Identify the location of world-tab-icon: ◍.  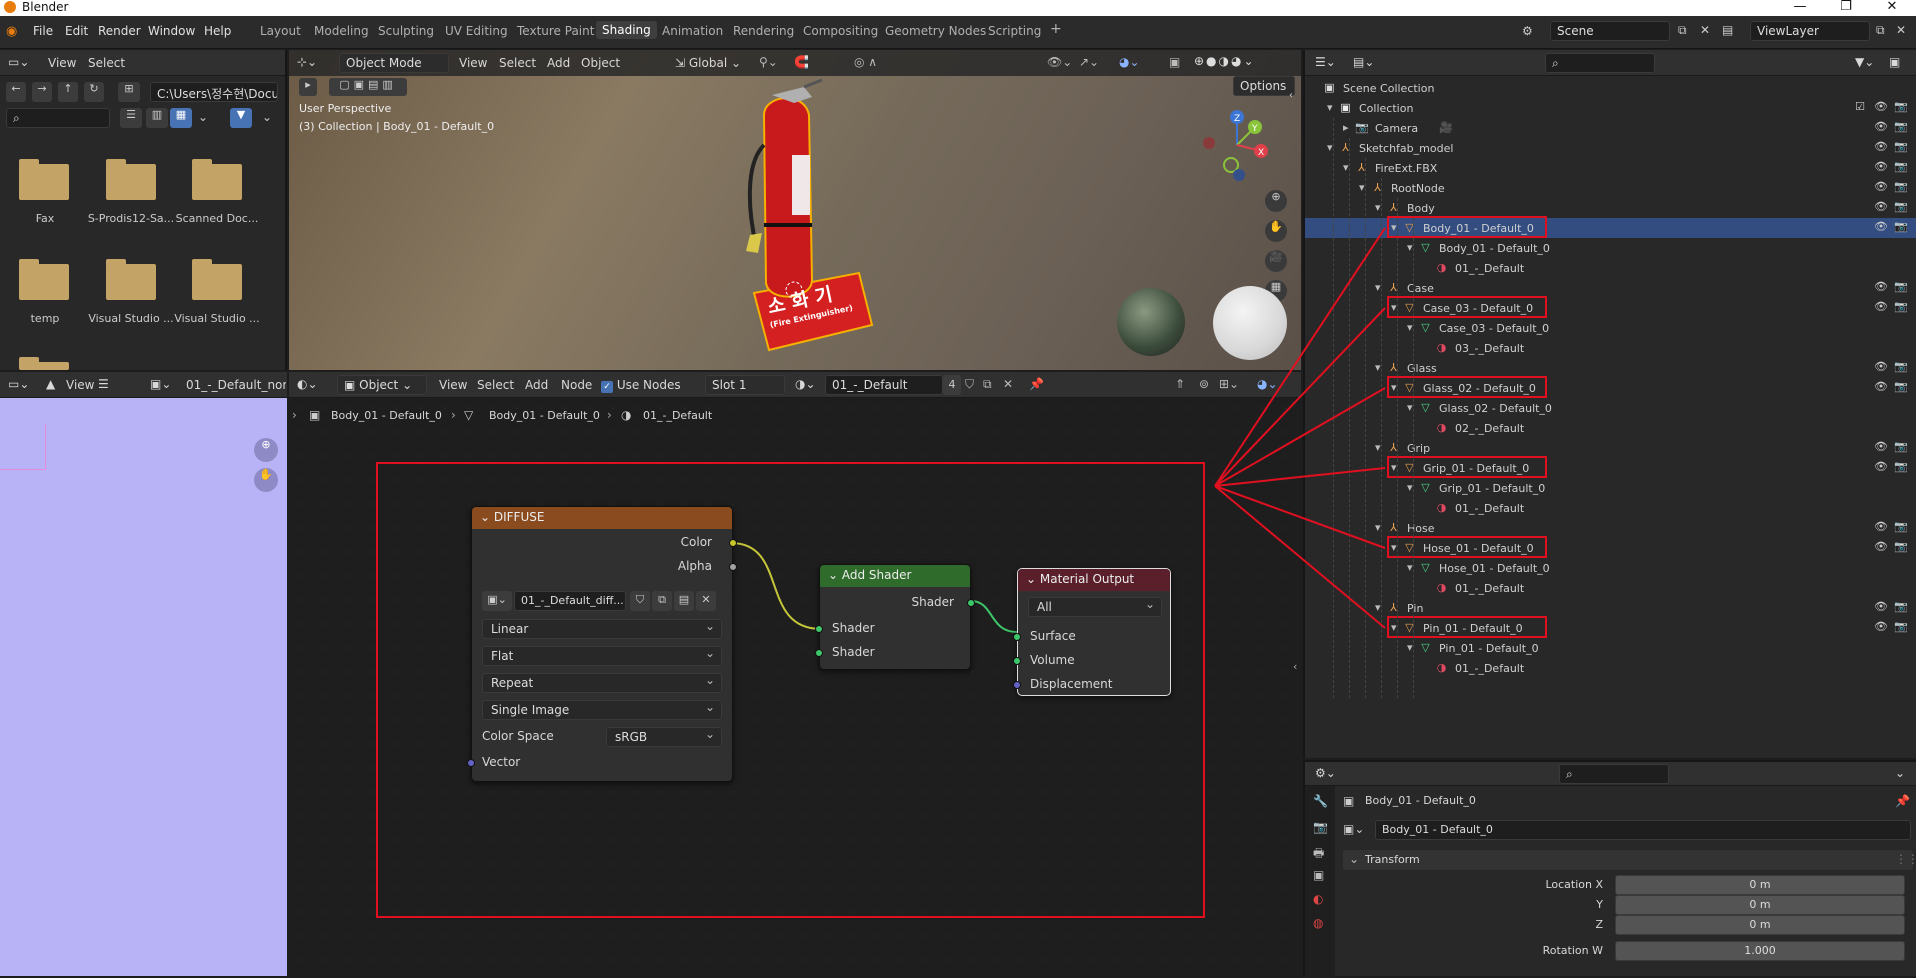
(1318, 923).